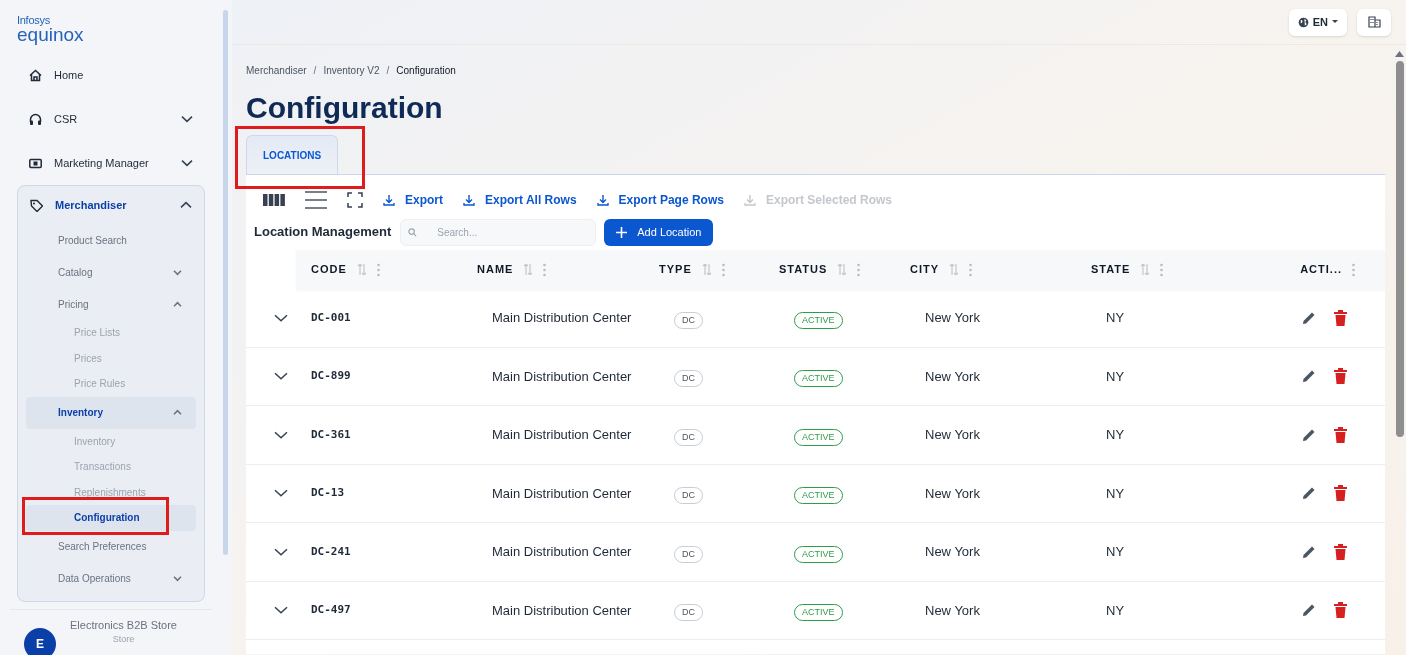 The width and height of the screenshot is (1406, 655). Describe the element at coordinates (331, 317) in the screenshot. I see `table-cell-text: DC-001` at that location.